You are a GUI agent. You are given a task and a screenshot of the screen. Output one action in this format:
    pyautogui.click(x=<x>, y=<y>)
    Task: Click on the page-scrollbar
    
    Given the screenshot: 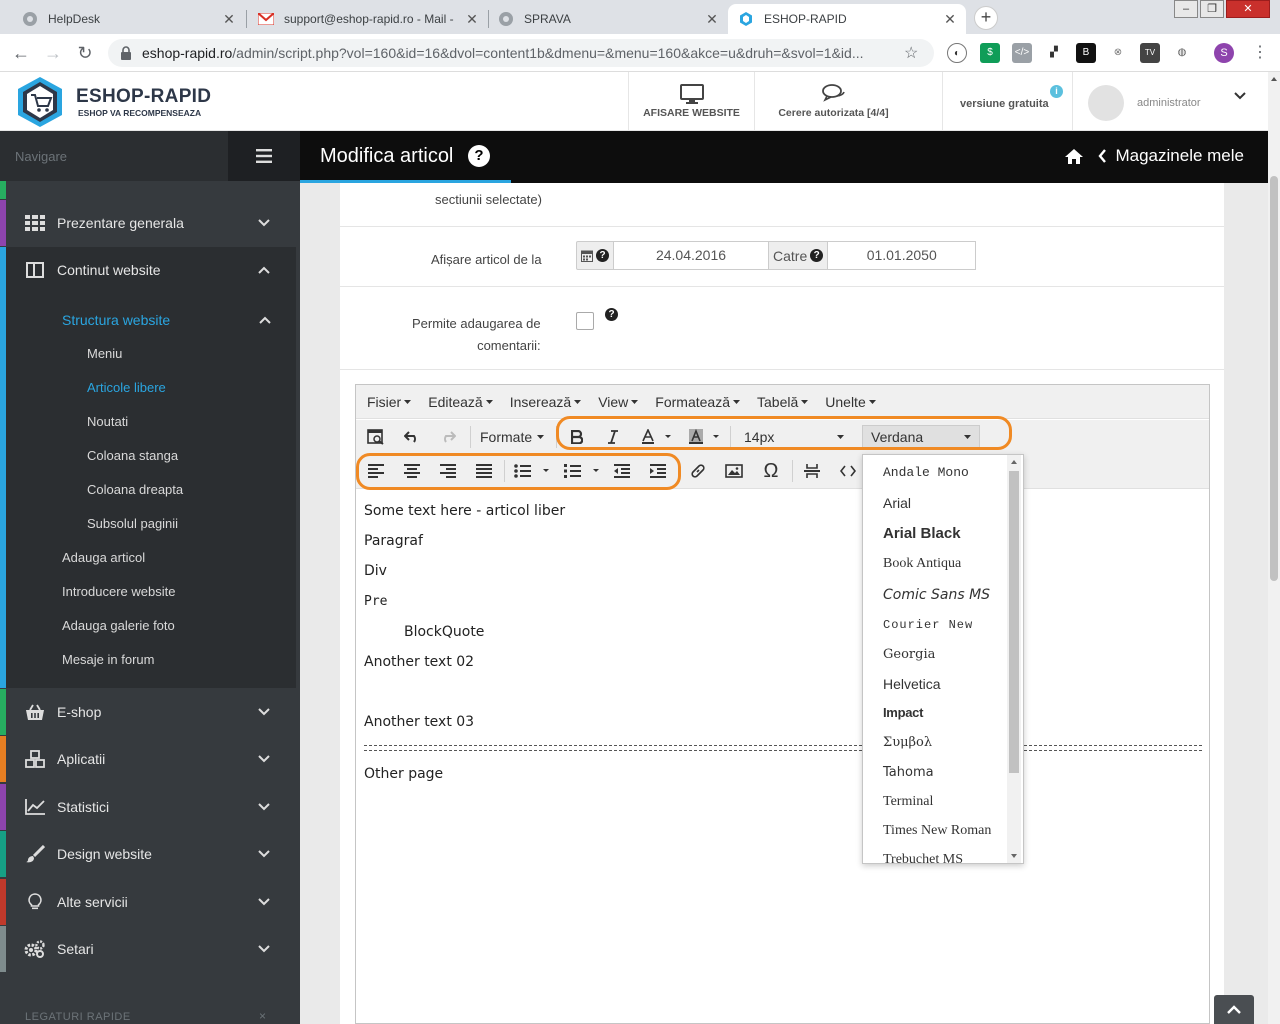 What is the action you would take?
    pyautogui.click(x=1274, y=548)
    